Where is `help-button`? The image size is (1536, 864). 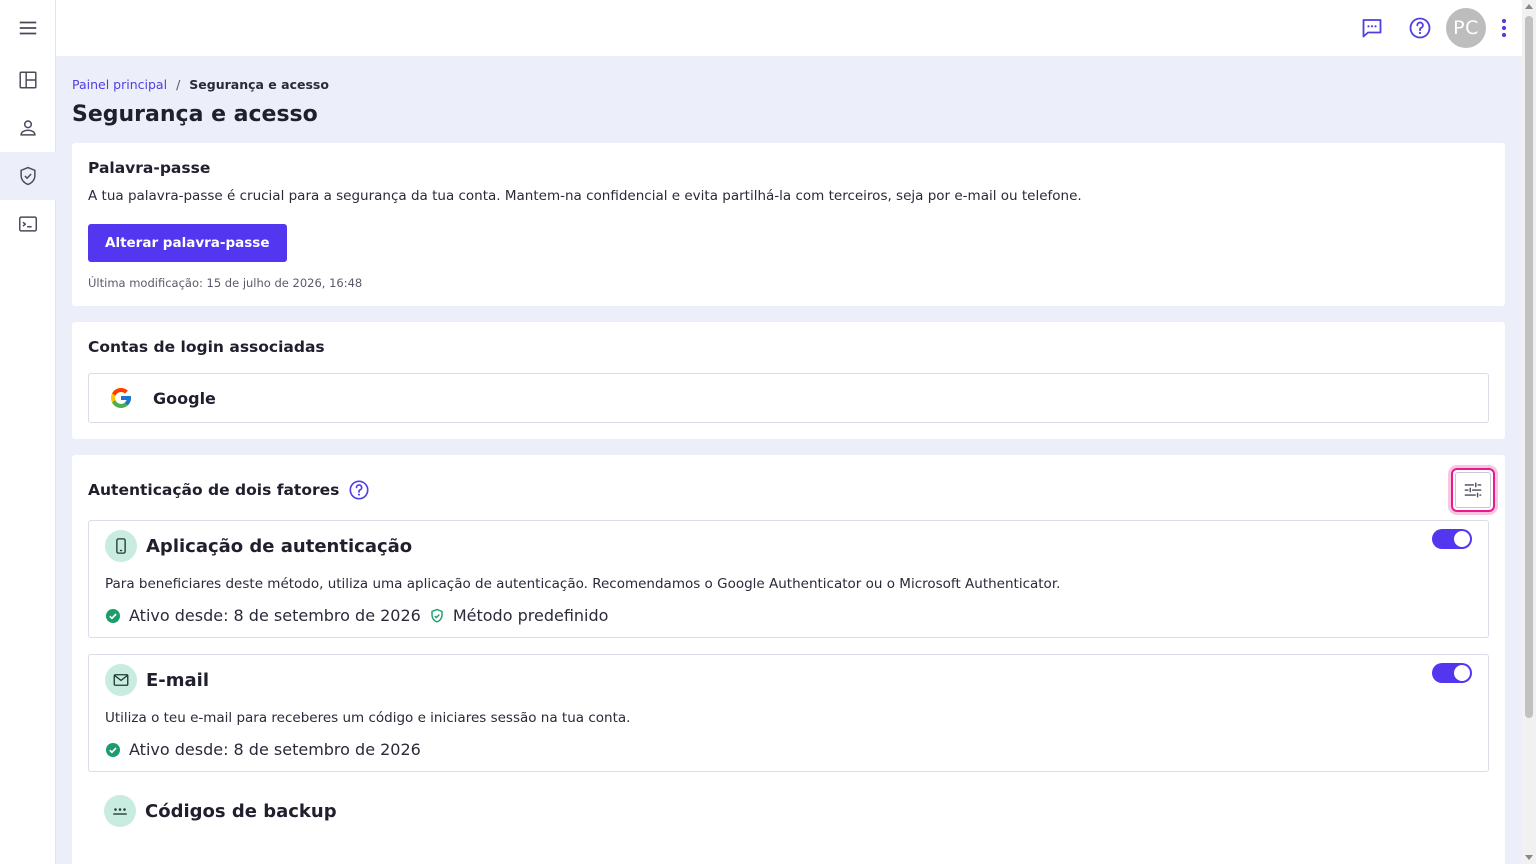
help-button is located at coordinates (1420, 28).